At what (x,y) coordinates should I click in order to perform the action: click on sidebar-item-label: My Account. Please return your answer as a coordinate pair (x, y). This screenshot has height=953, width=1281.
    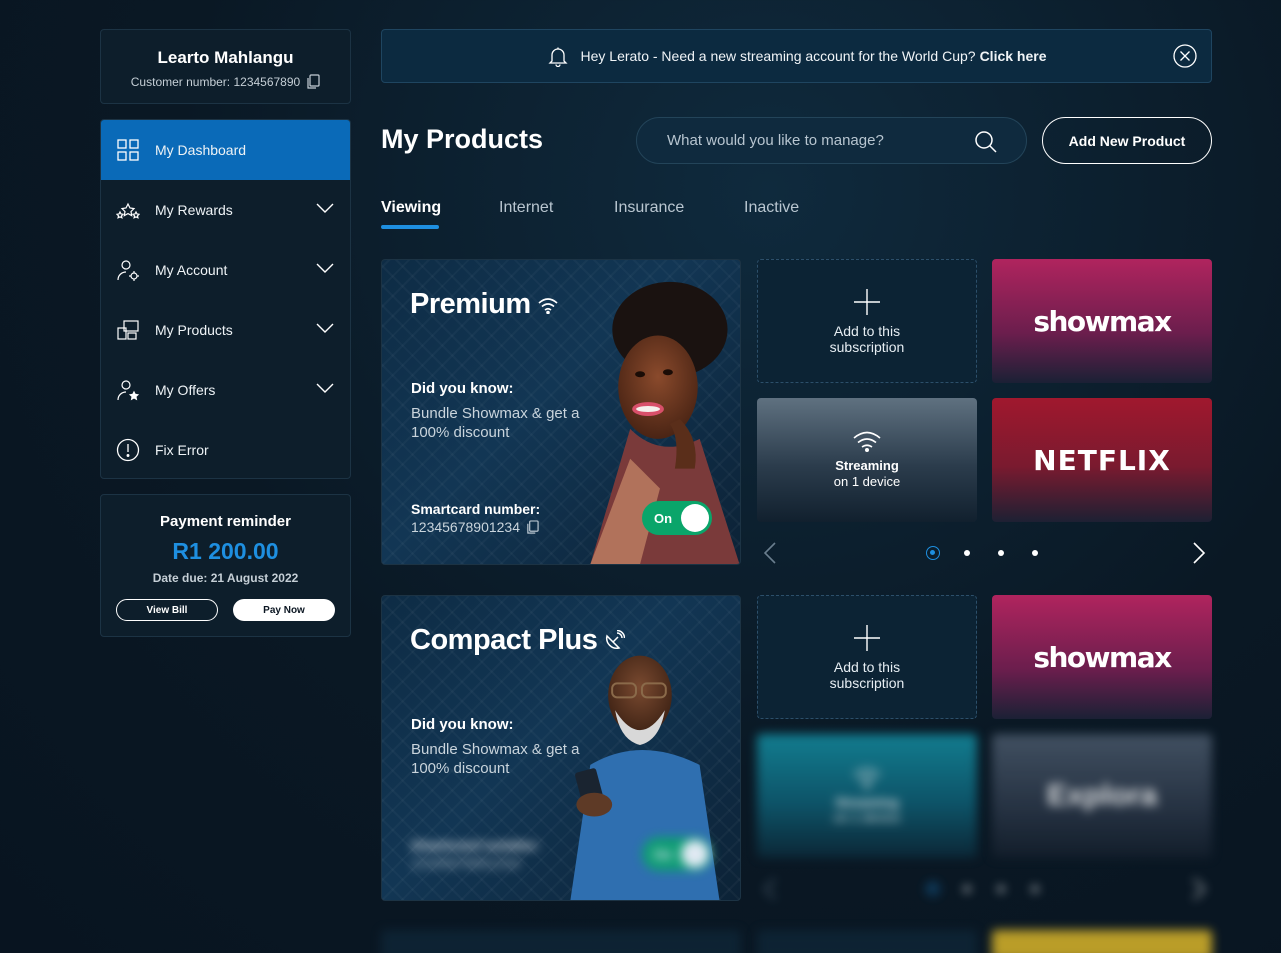
    Looking at the image, I should click on (191, 270).